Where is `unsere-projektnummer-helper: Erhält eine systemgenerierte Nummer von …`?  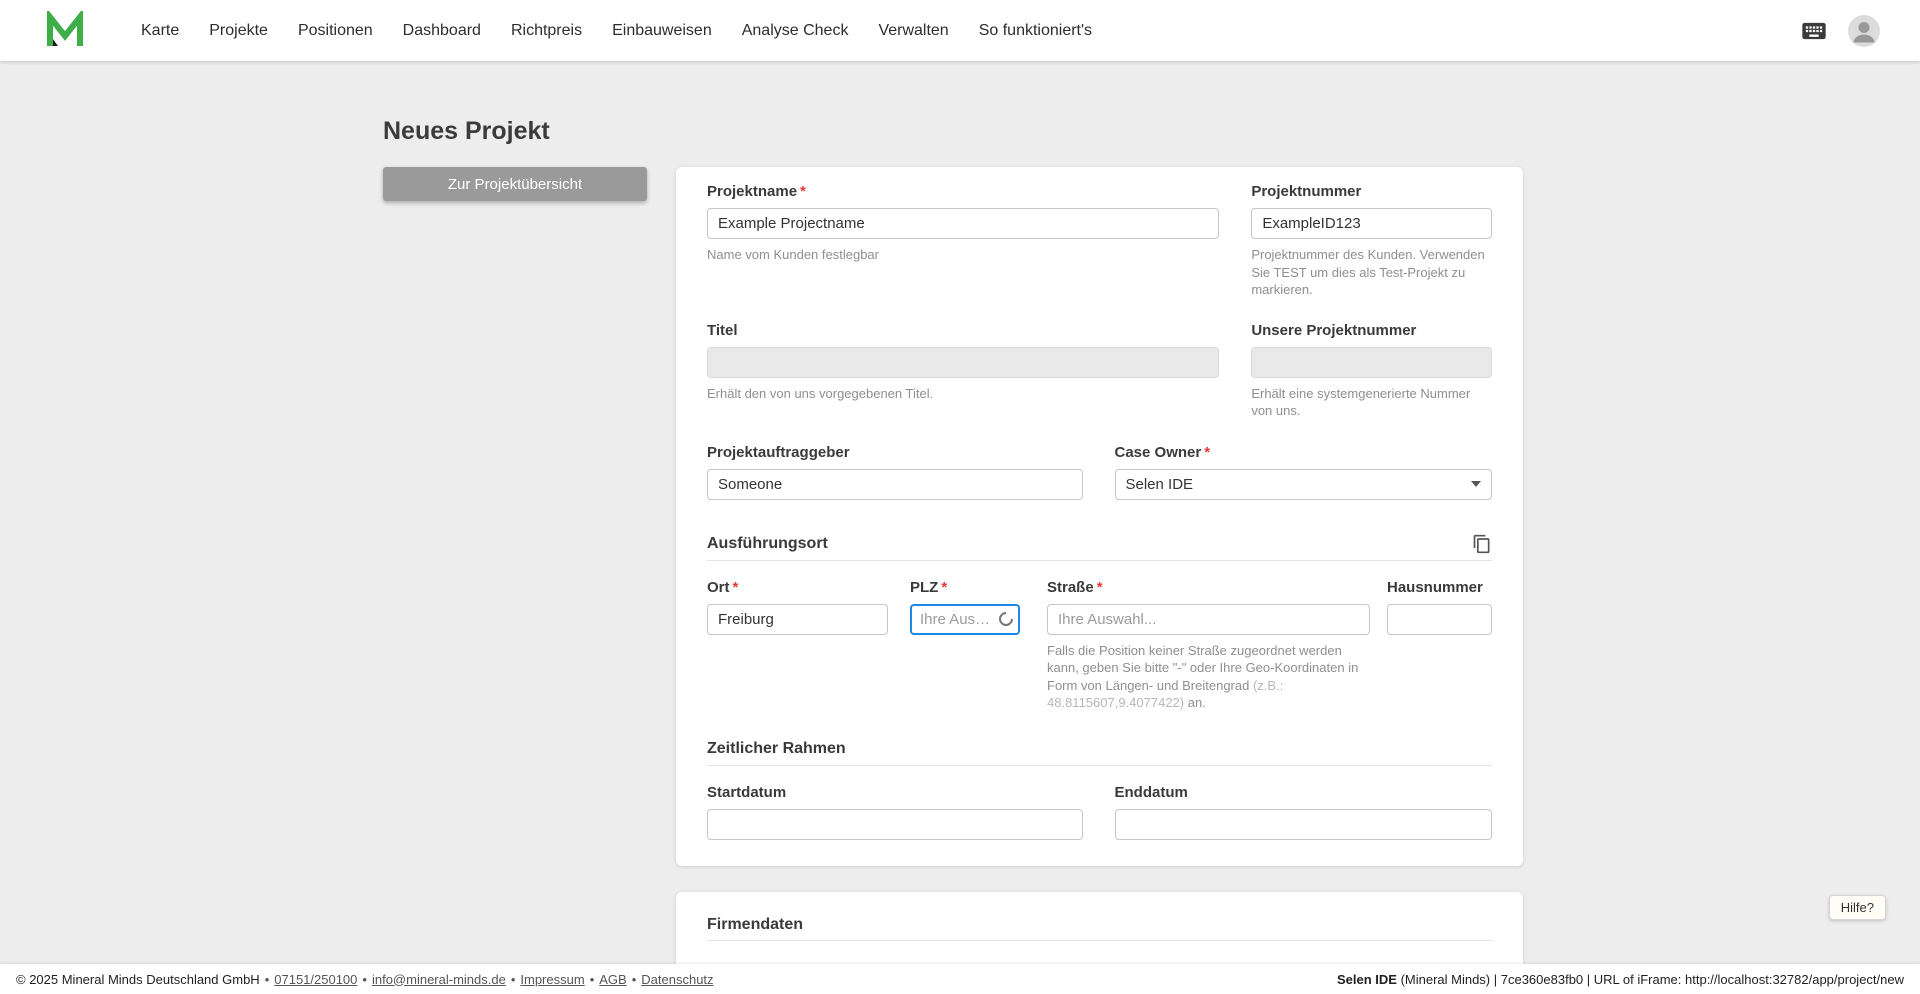
unsere-projektnummer-helper: Erhält eine systemgenerierte Nummer von … is located at coordinates (1361, 402).